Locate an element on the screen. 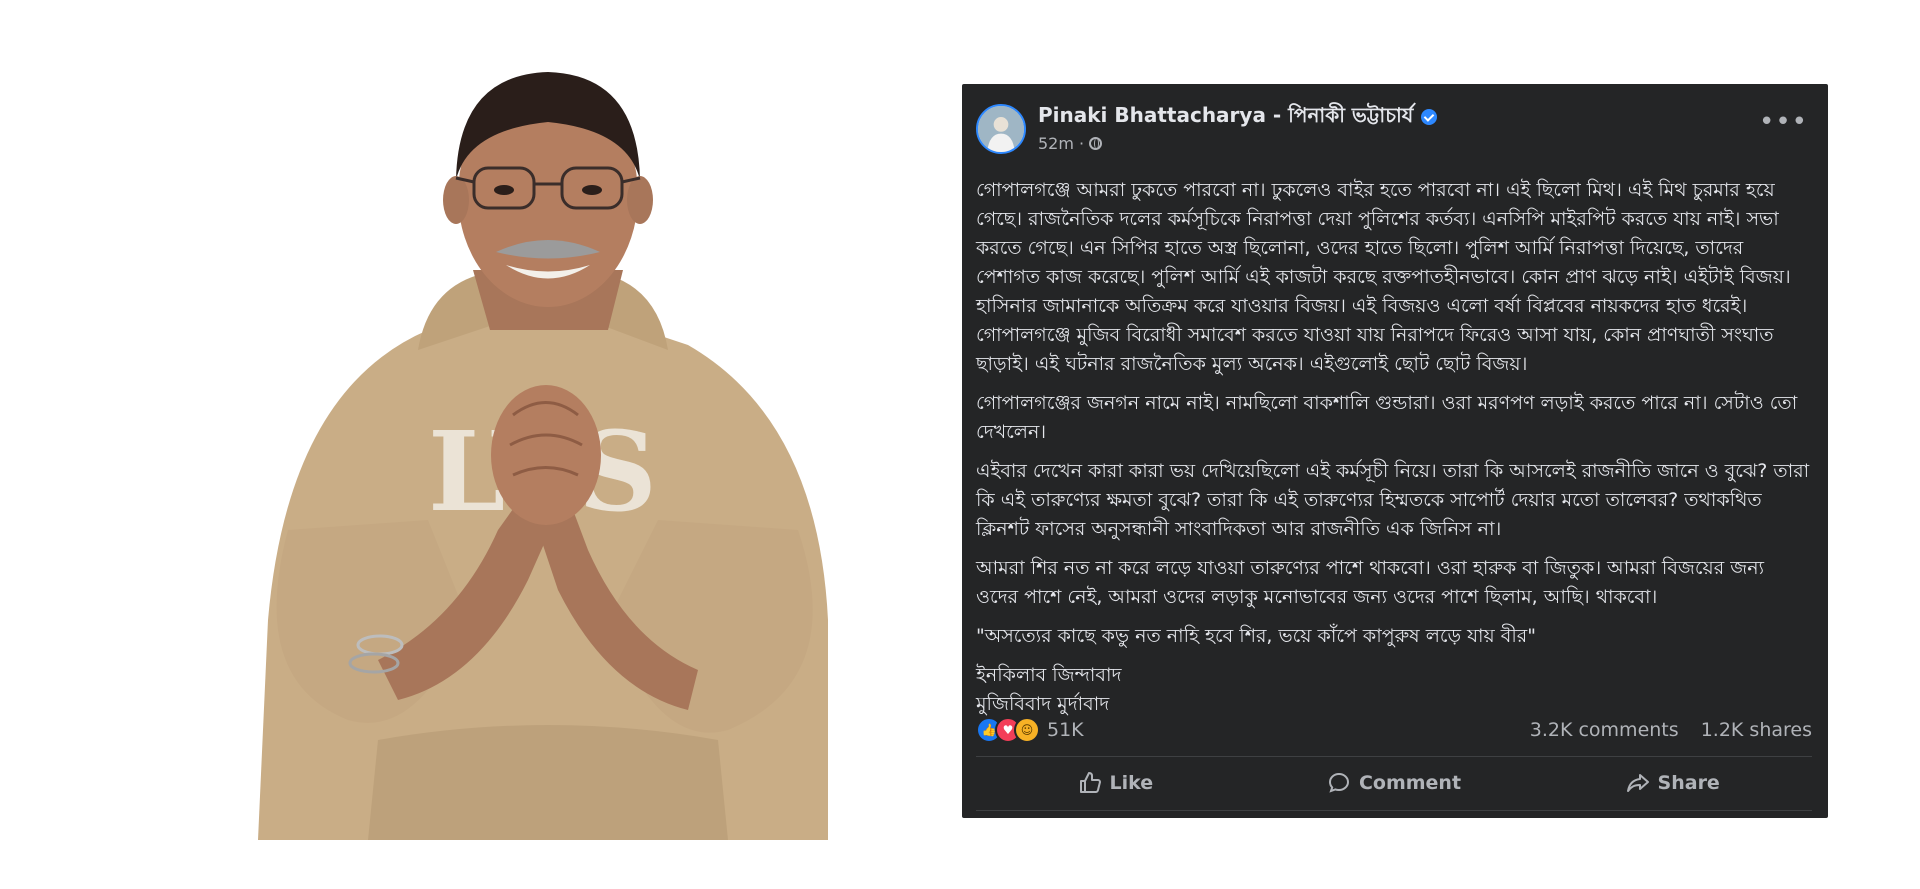 The height and width of the screenshot is (889, 1920). share-button: Share is located at coordinates (1672, 783).